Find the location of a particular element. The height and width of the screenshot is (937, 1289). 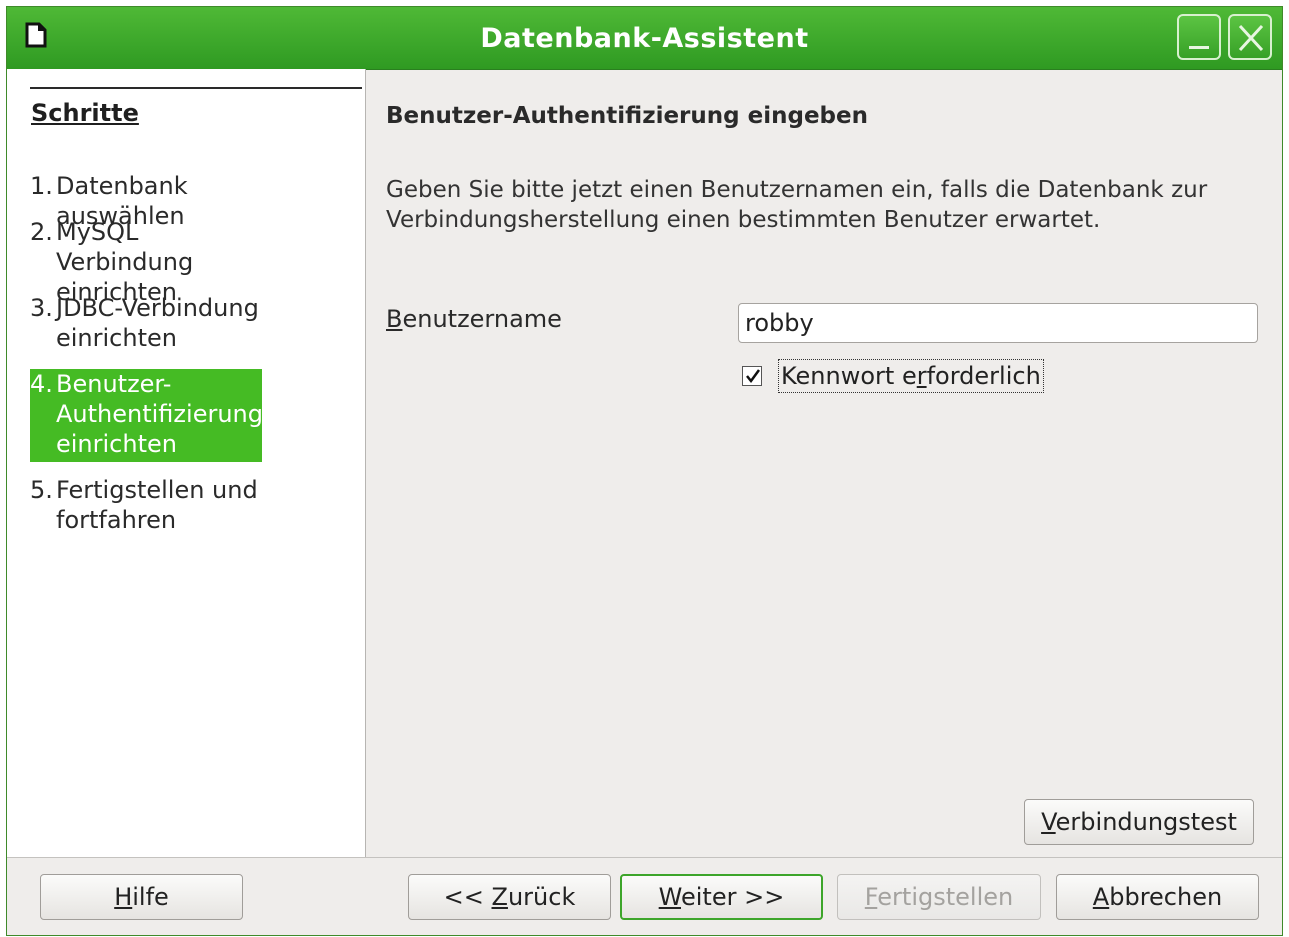

password-required-label: Kennwort erforderlich is located at coordinates (911, 376).